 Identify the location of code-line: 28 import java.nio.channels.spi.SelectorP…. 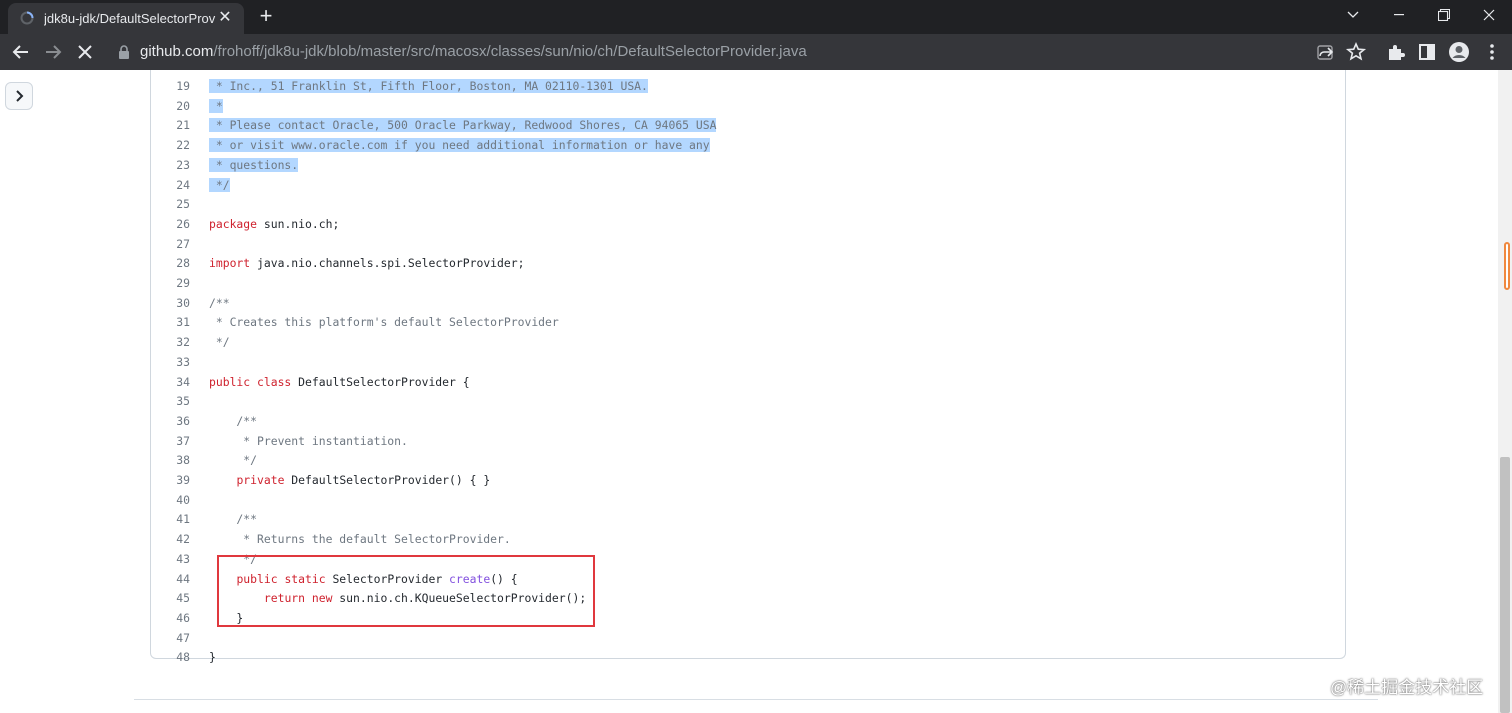
(740, 264).